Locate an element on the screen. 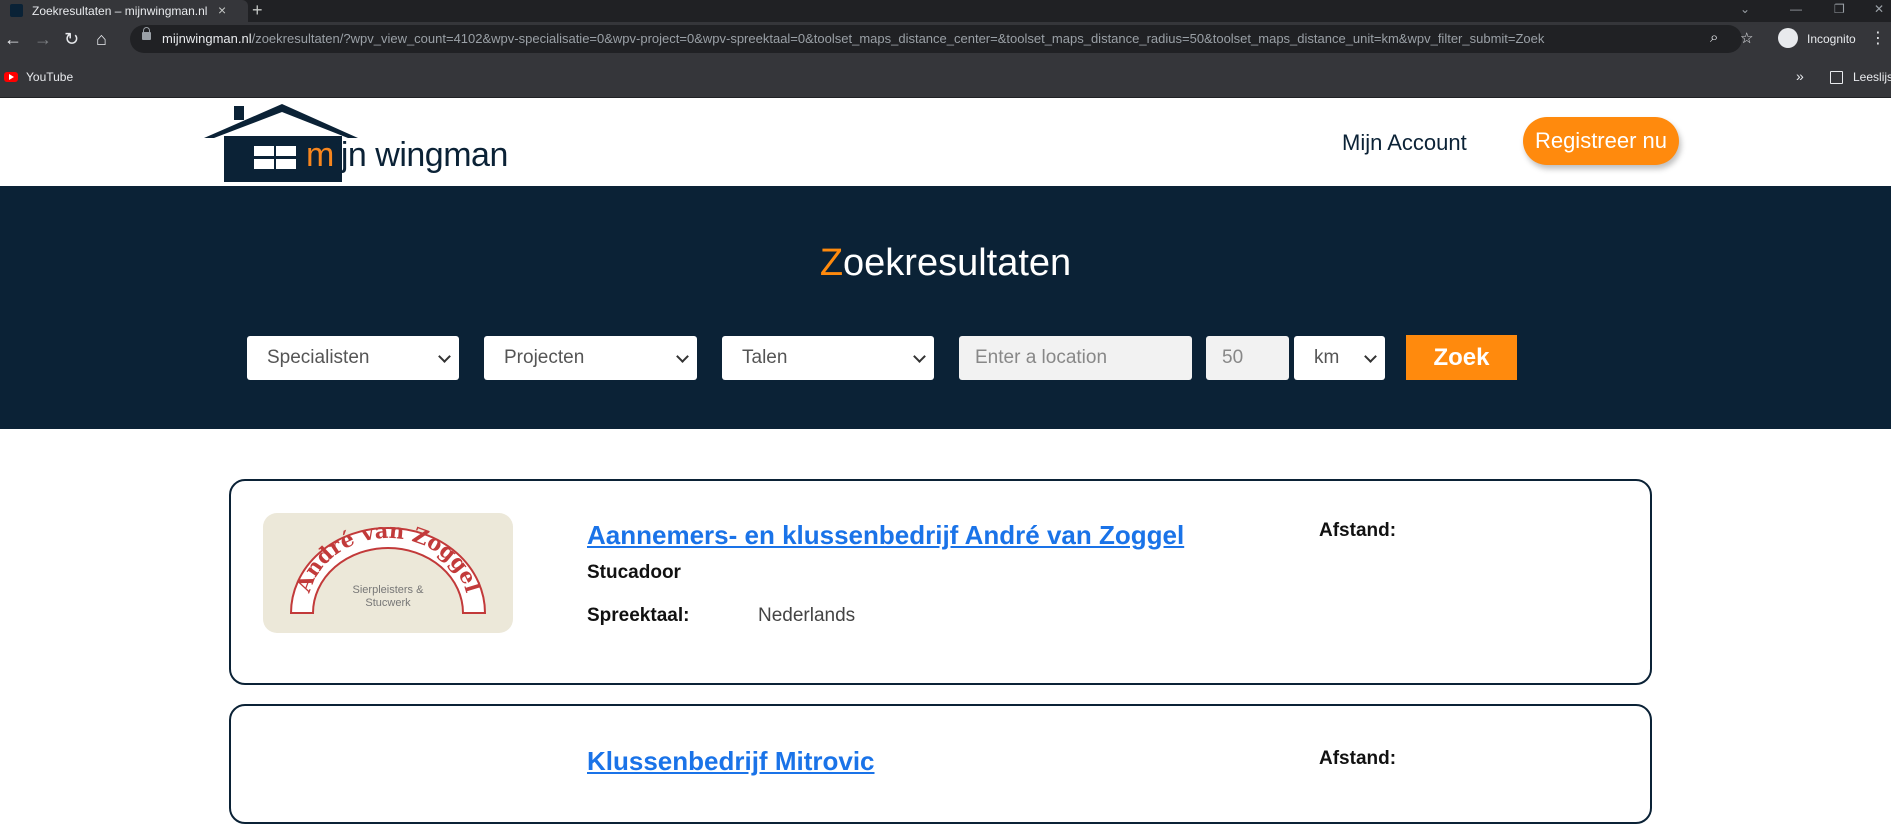 This screenshot has width=1891, height=824. tab-title: Zoekresultaten – mijnwingman.nl is located at coordinates (120, 11).